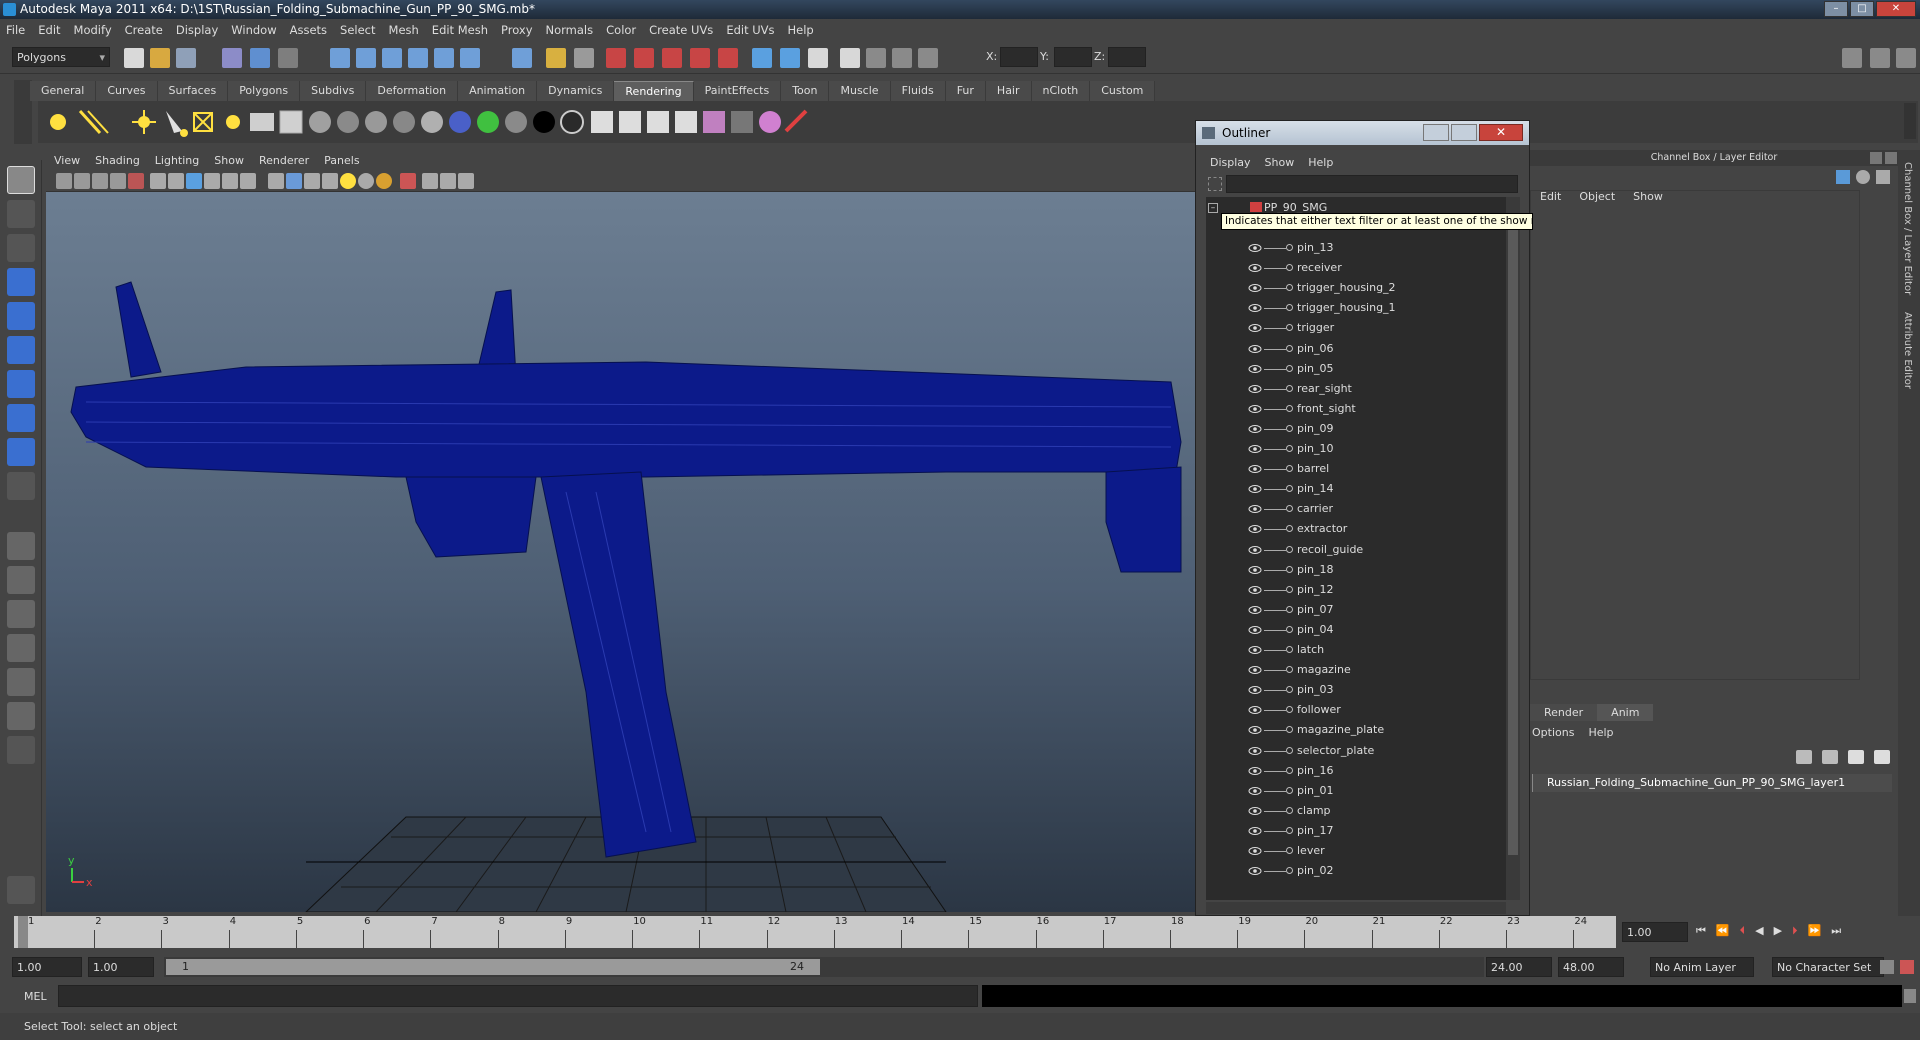 The image size is (1920, 1040). What do you see at coordinates (493, 967) in the screenshot?
I see `range-slider-handle: 1 24` at bounding box center [493, 967].